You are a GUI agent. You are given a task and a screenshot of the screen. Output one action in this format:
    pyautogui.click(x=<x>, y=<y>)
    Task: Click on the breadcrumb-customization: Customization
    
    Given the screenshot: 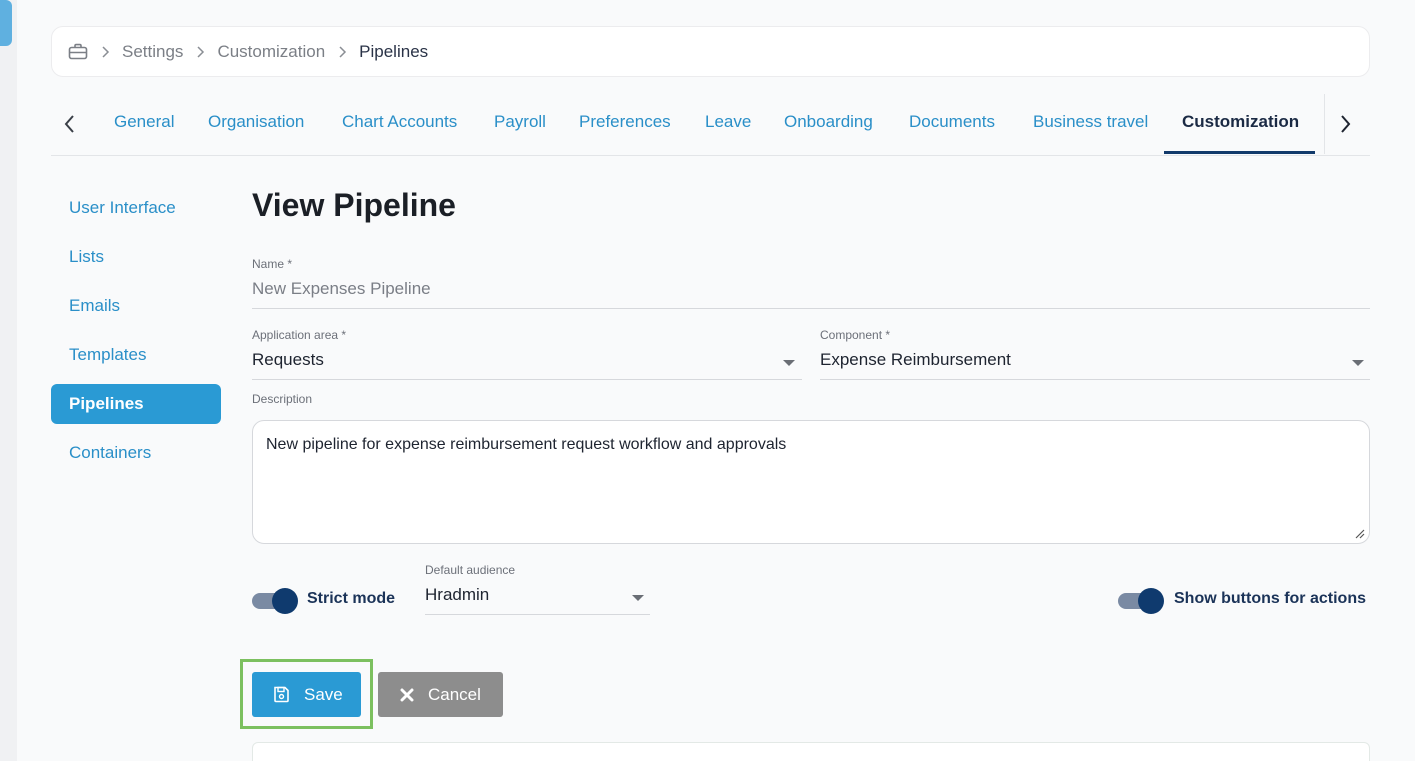 What is the action you would take?
    pyautogui.click(x=271, y=52)
    